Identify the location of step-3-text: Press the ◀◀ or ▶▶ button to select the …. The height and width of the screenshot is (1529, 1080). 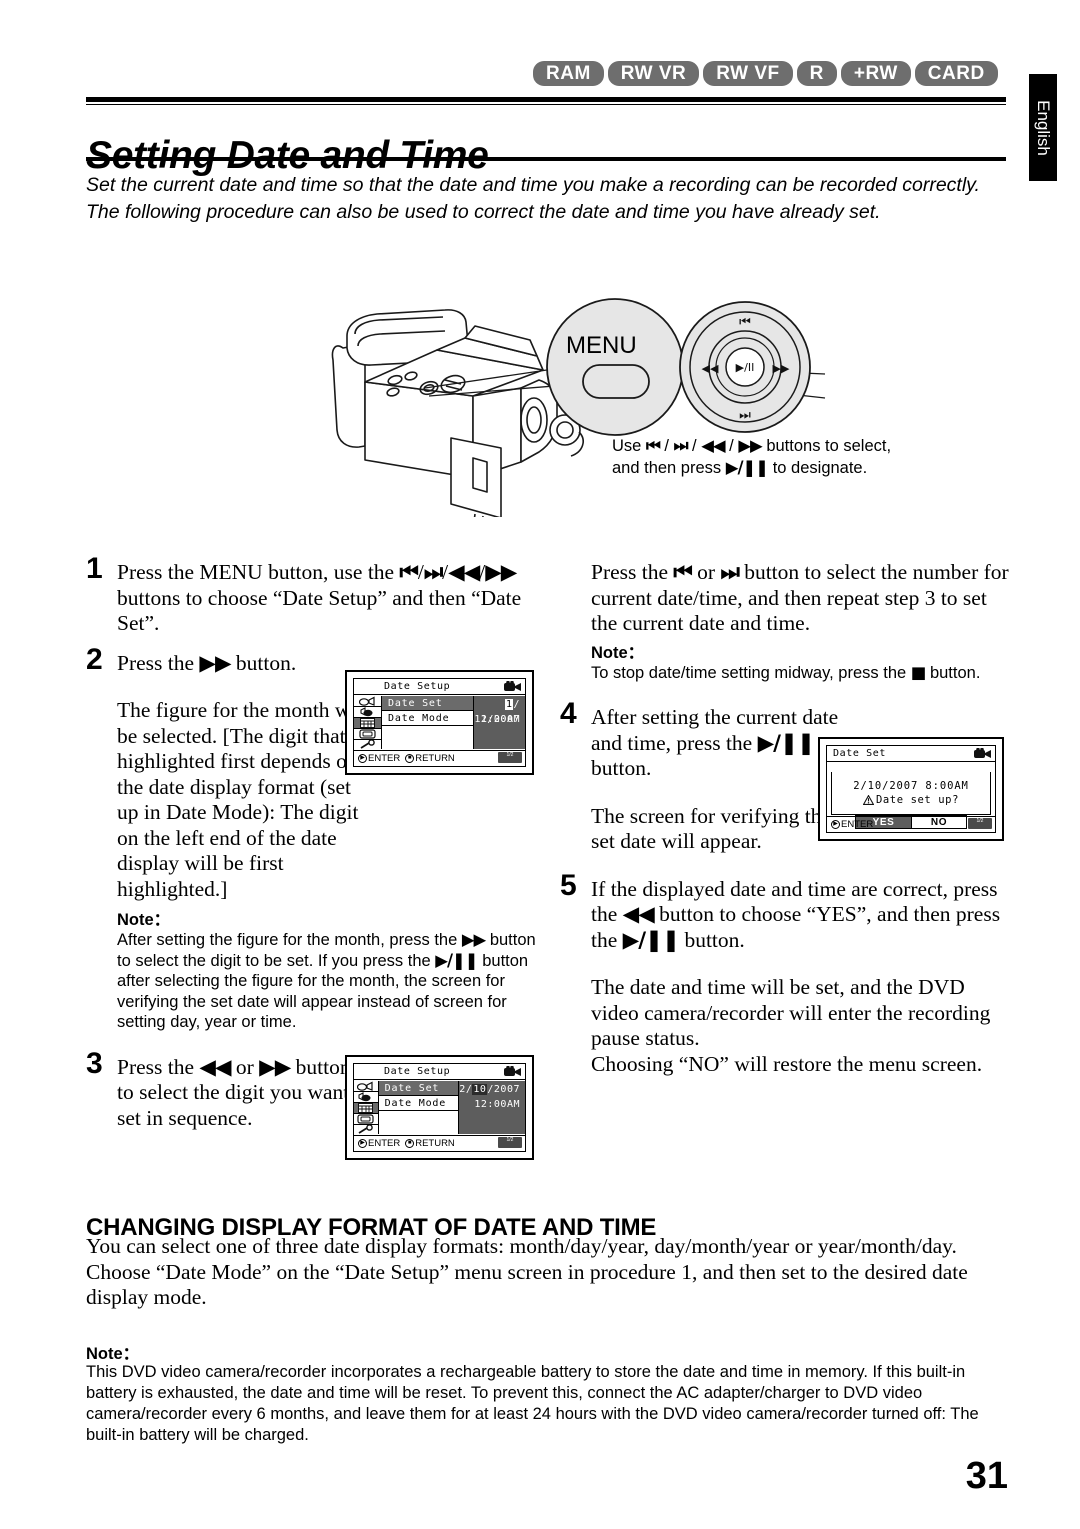
(244, 1093).